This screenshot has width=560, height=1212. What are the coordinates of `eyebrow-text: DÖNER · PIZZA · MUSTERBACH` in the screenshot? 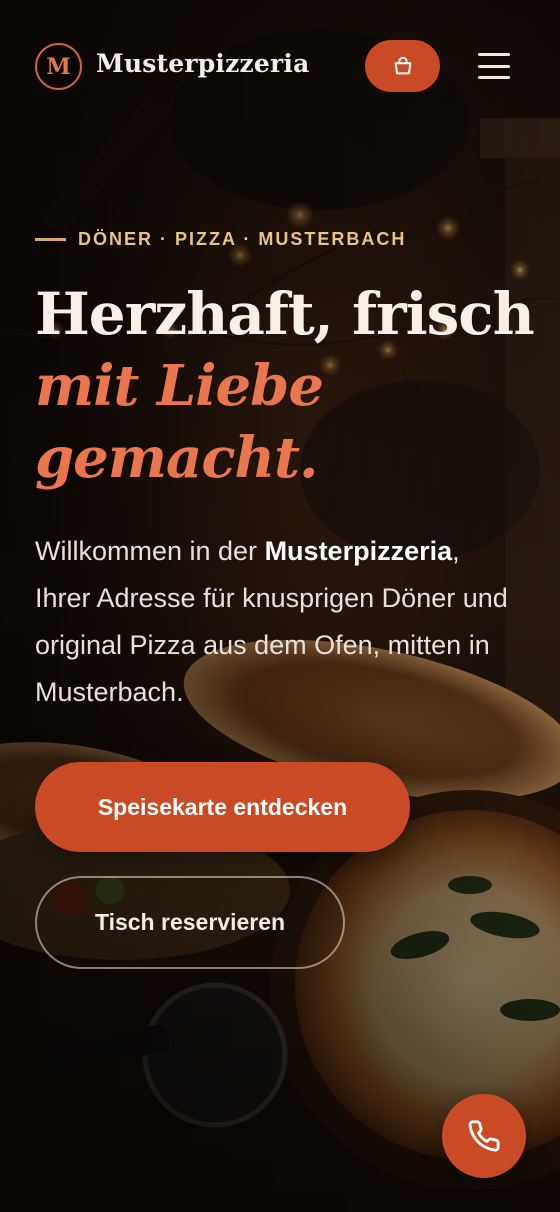 It's located at (242, 239).